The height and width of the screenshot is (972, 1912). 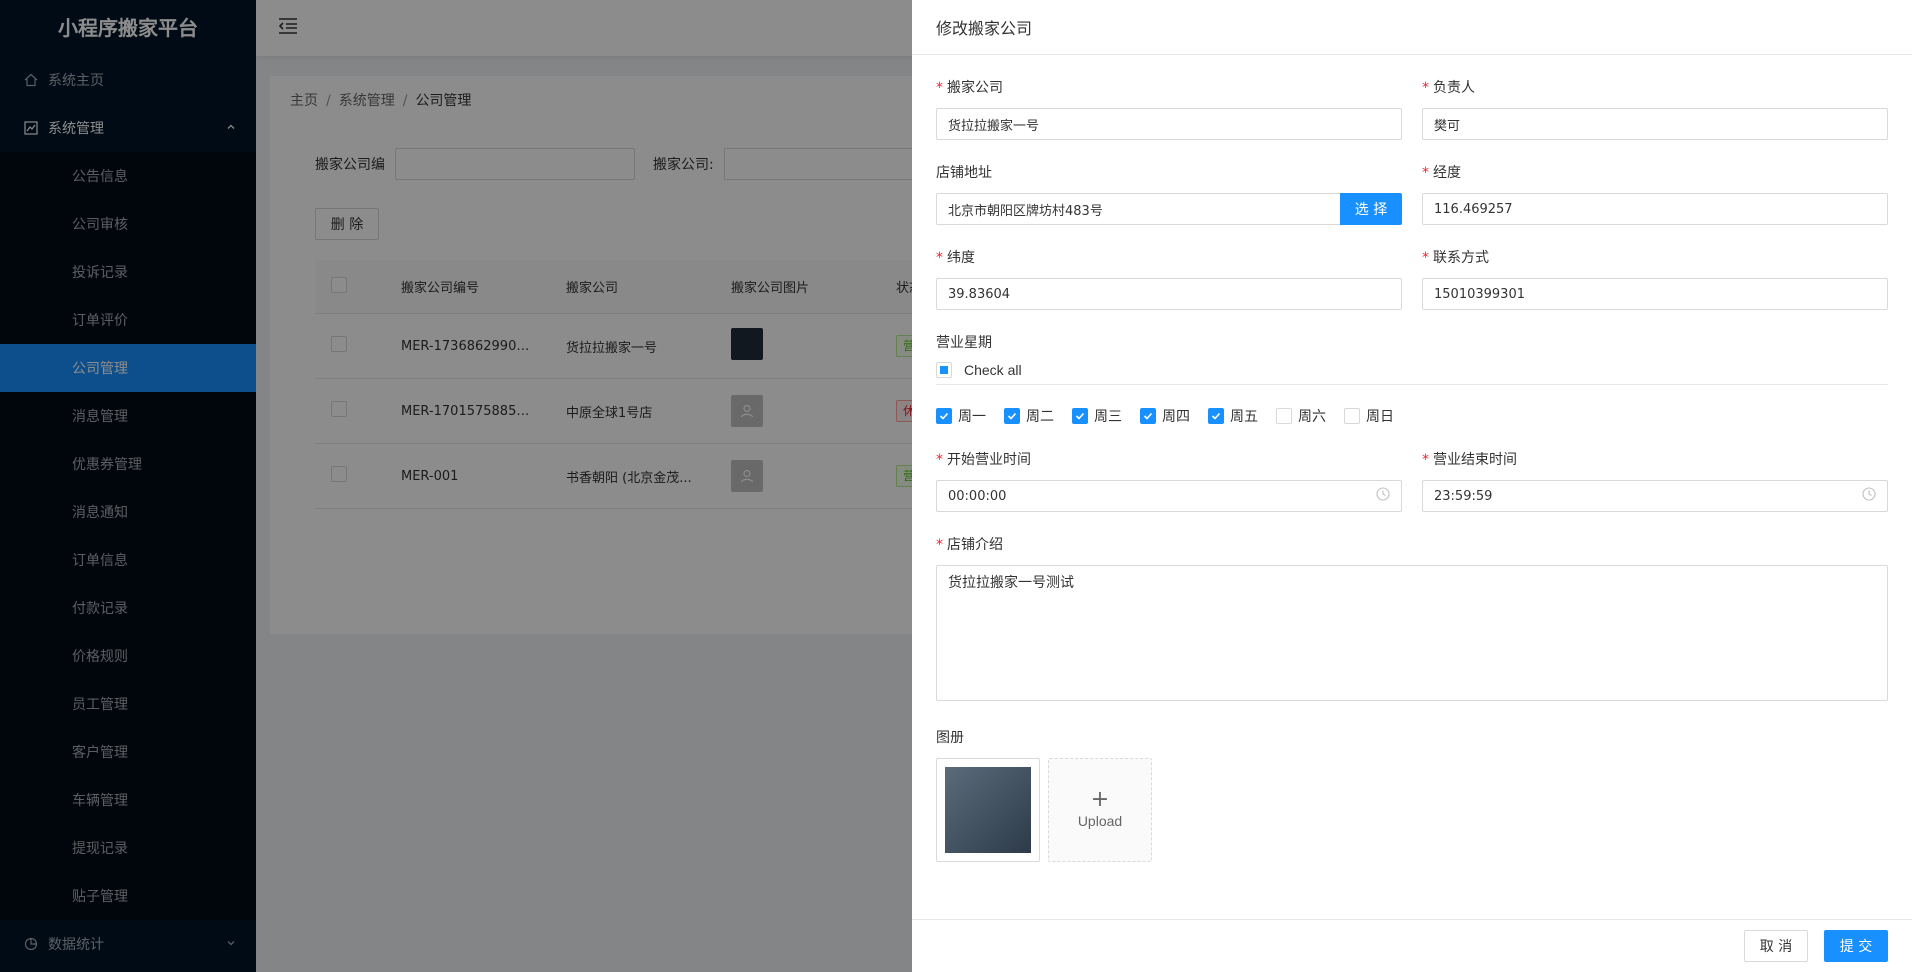 What do you see at coordinates (1412, 633) in the screenshot?
I see `intro-textarea: 货拉拉搬家一号测试` at bounding box center [1412, 633].